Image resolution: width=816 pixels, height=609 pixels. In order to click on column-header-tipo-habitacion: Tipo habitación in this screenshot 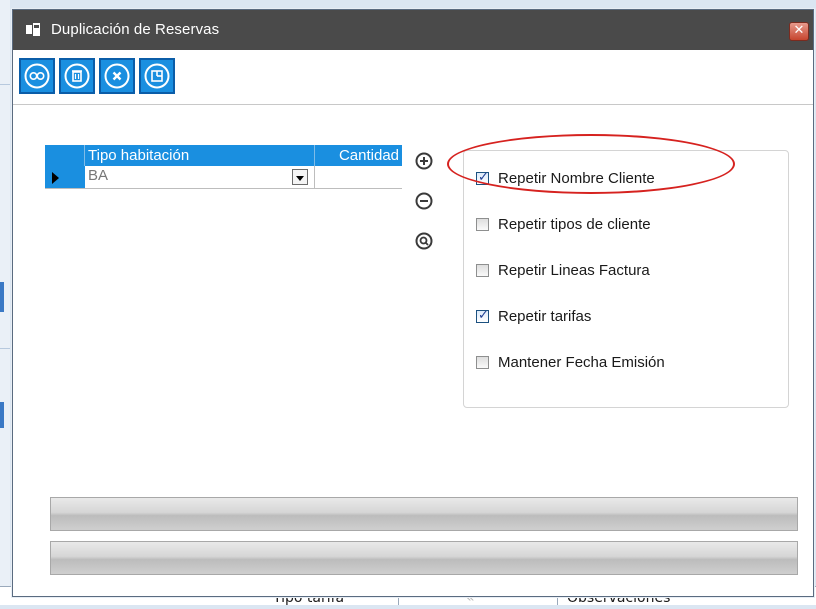, I will do `click(138, 155)`.